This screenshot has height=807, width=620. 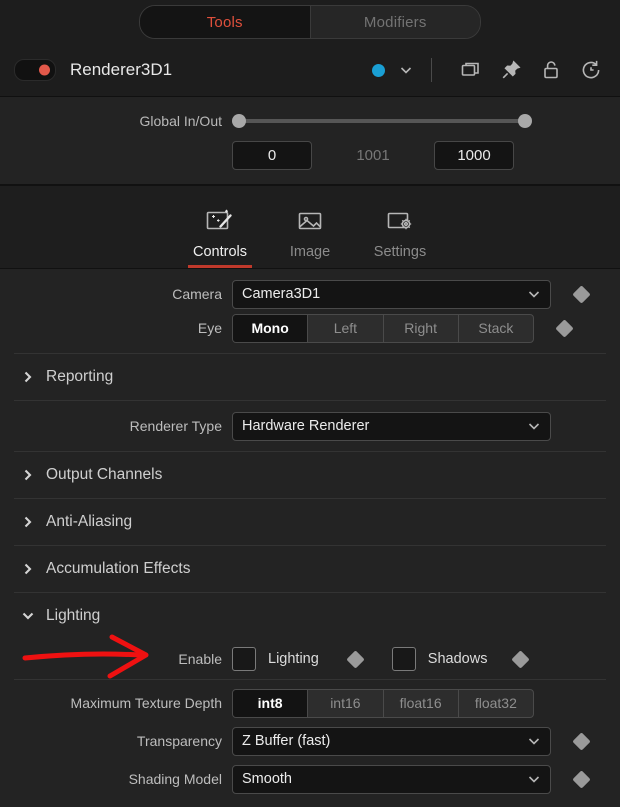 What do you see at coordinates (197, 294) in the screenshot?
I see `camera-label: Camera` at bounding box center [197, 294].